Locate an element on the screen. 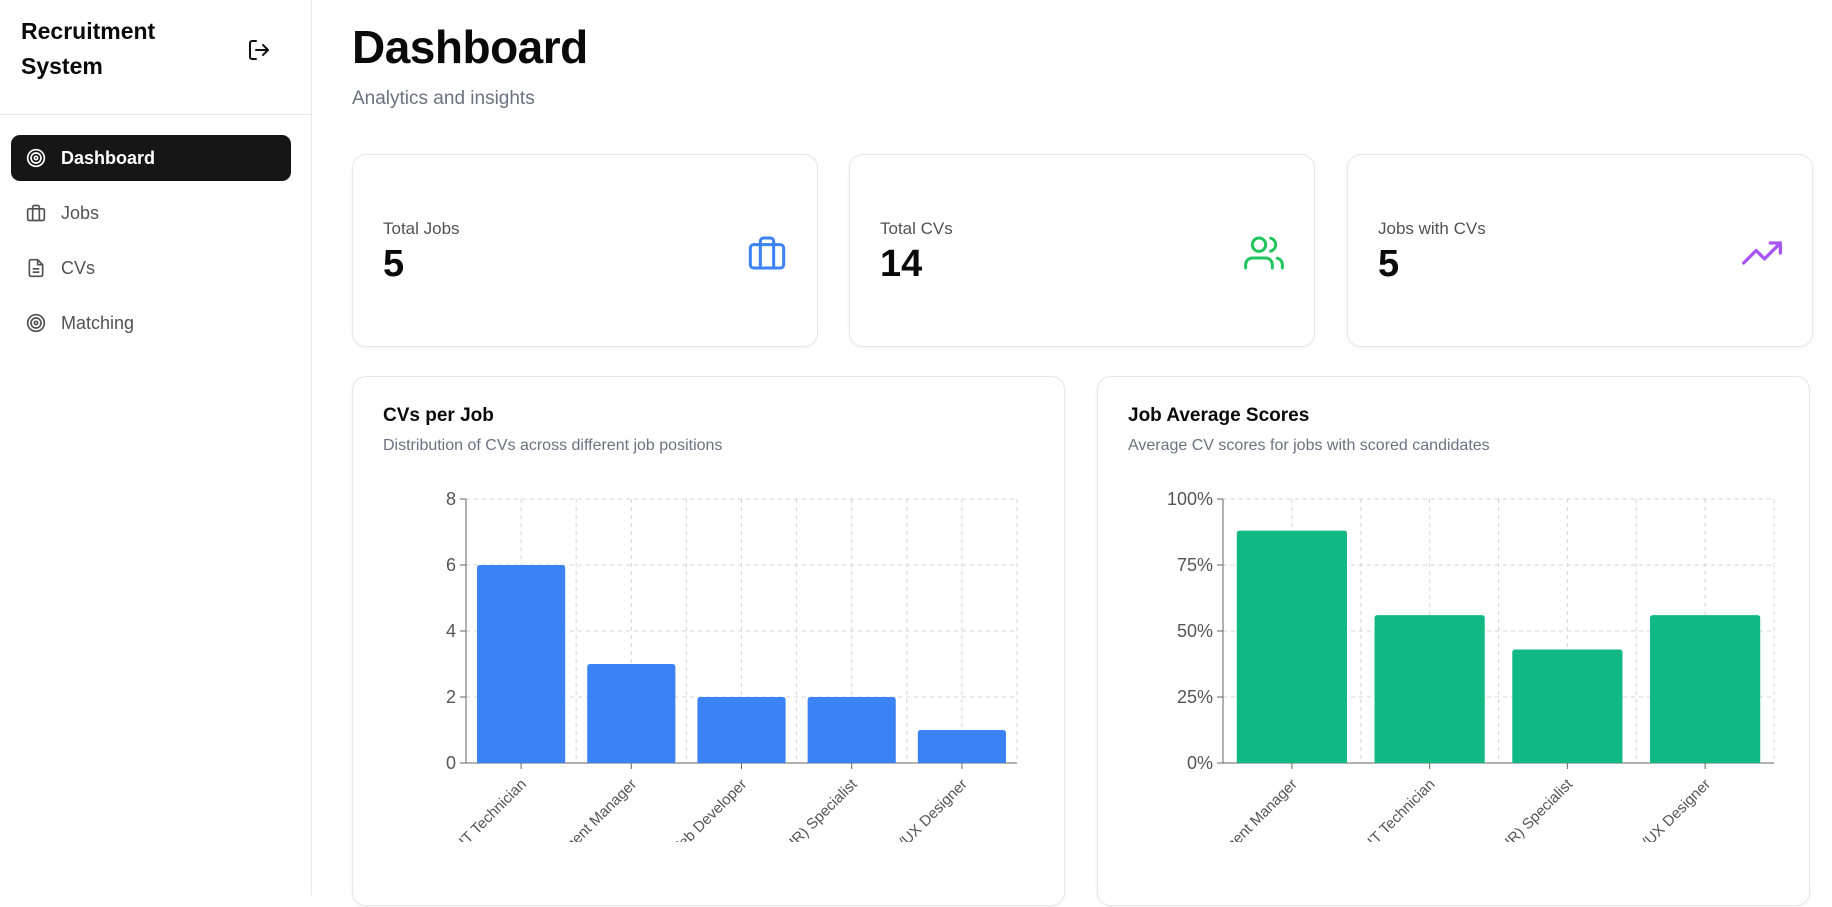 This screenshot has height=907, width=1832. y-tick-label: 25% is located at coordinates (1195, 697).